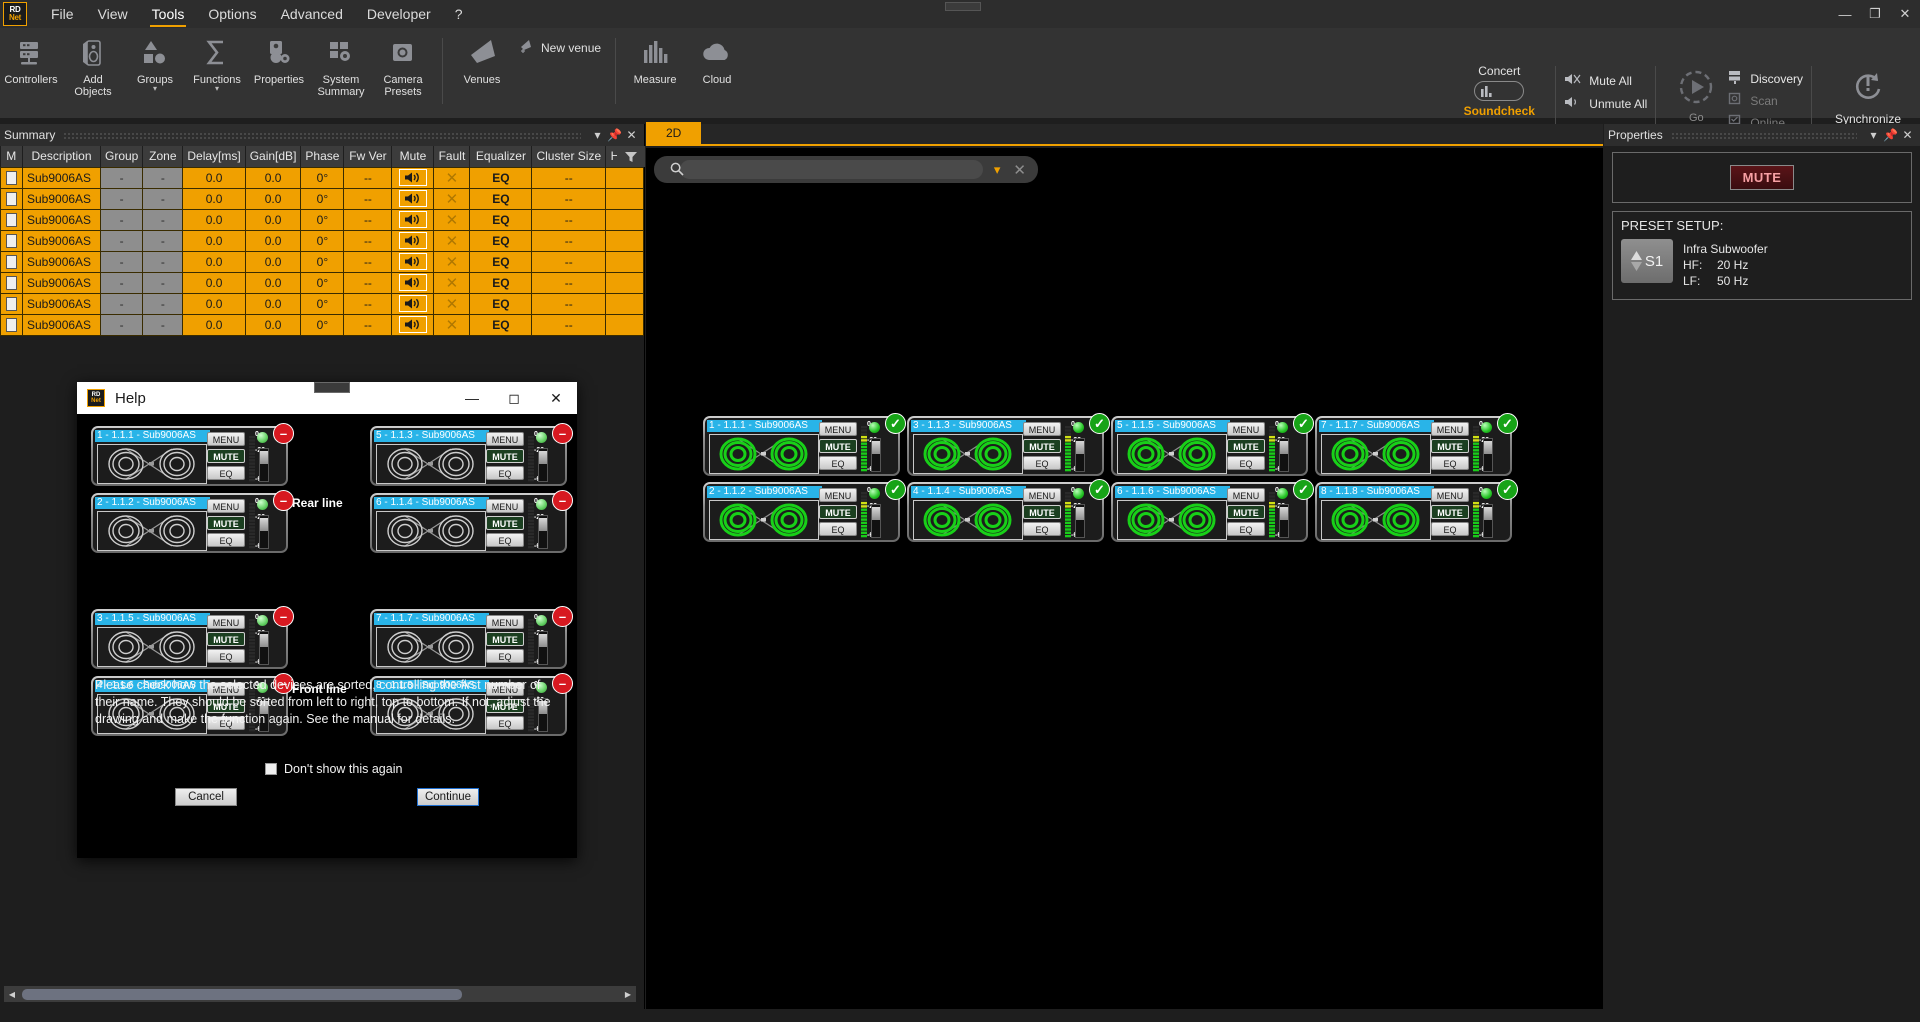  I want to click on col-group: Group, so click(122, 156).